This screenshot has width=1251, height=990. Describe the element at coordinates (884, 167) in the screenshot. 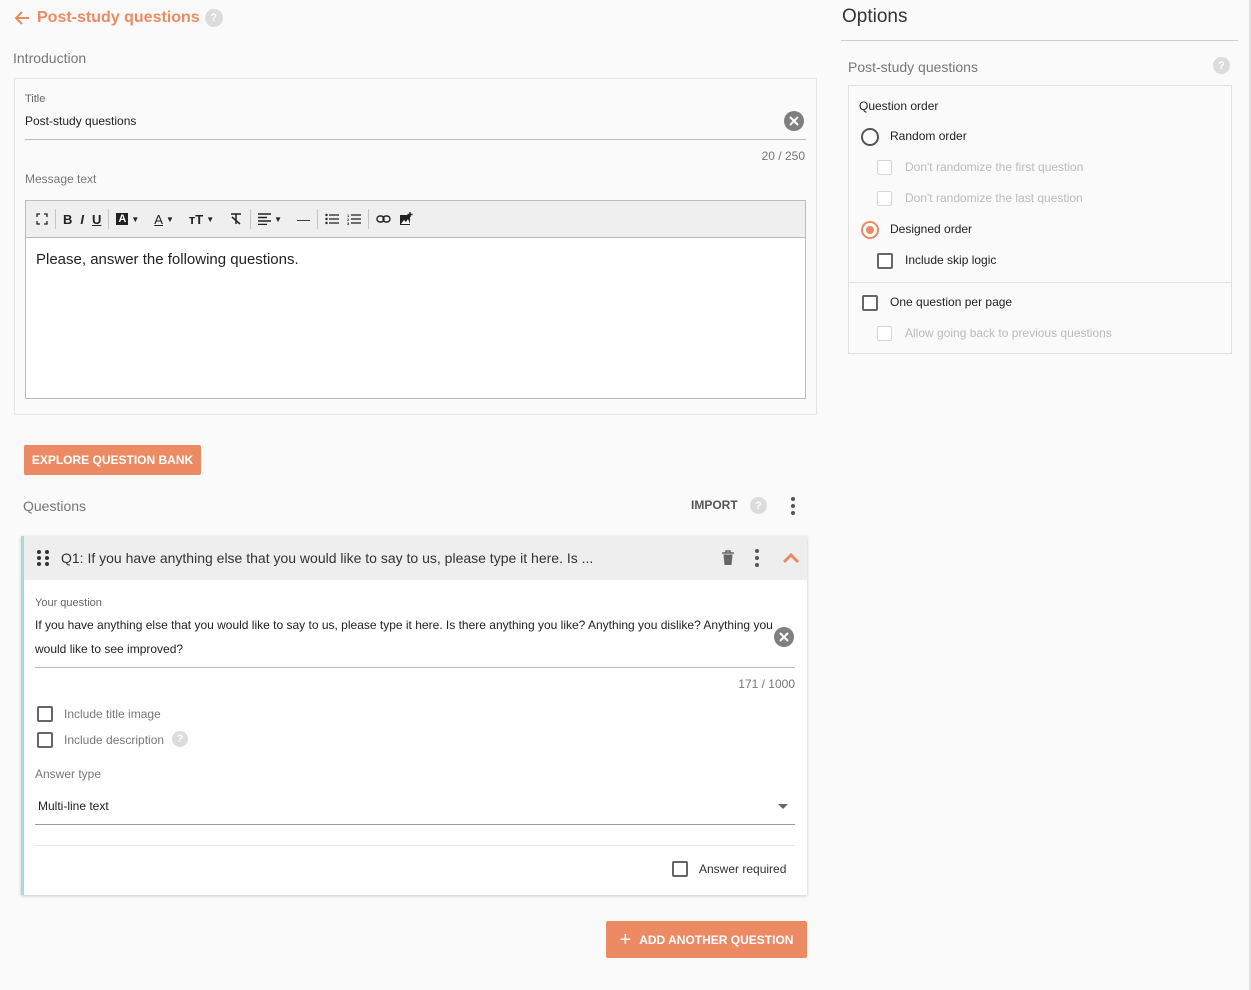

I see `dont-randomize-first-checkbox` at that location.